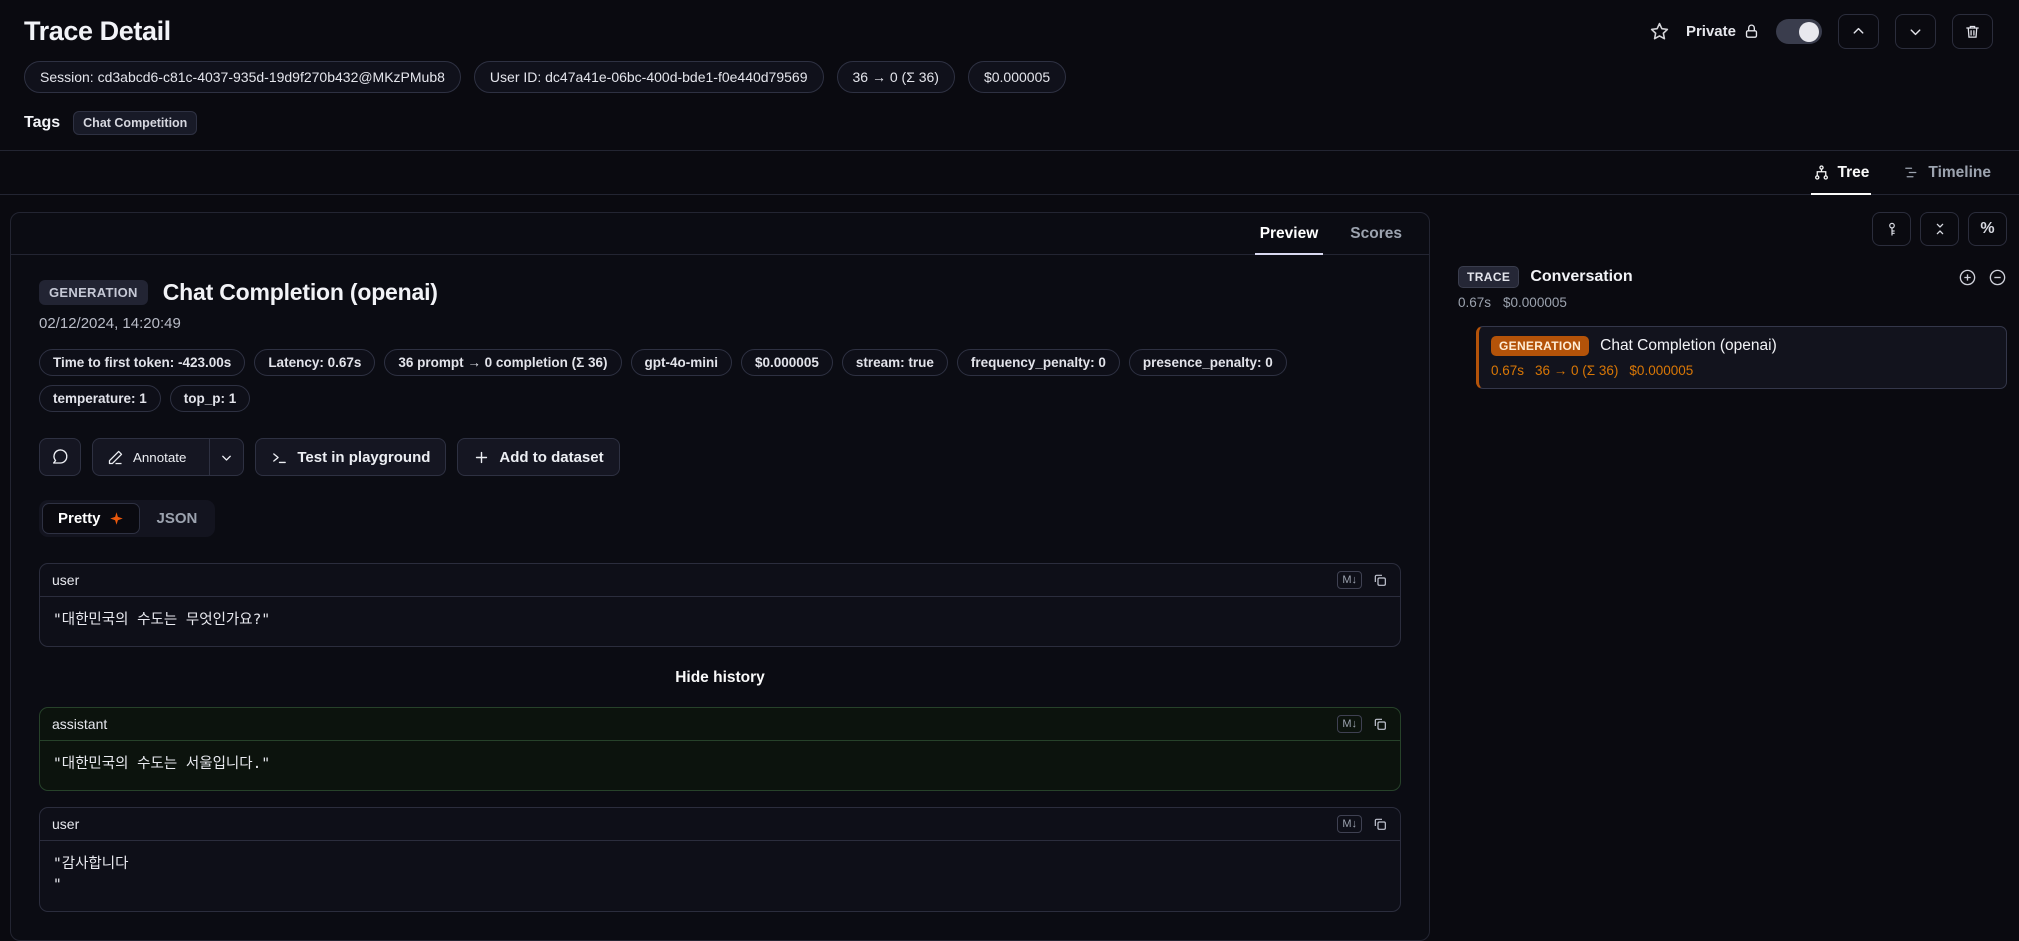  Describe the element at coordinates (787, 362) in the screenshot. I see `pill-cost: $0.000005` at that location.